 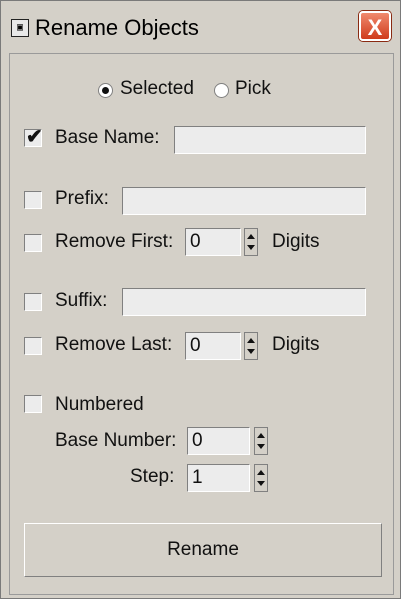 What do you see at coordinates (375, 26) in the screenshot?
I see `close-button: X` at bounding box center [375, 26].